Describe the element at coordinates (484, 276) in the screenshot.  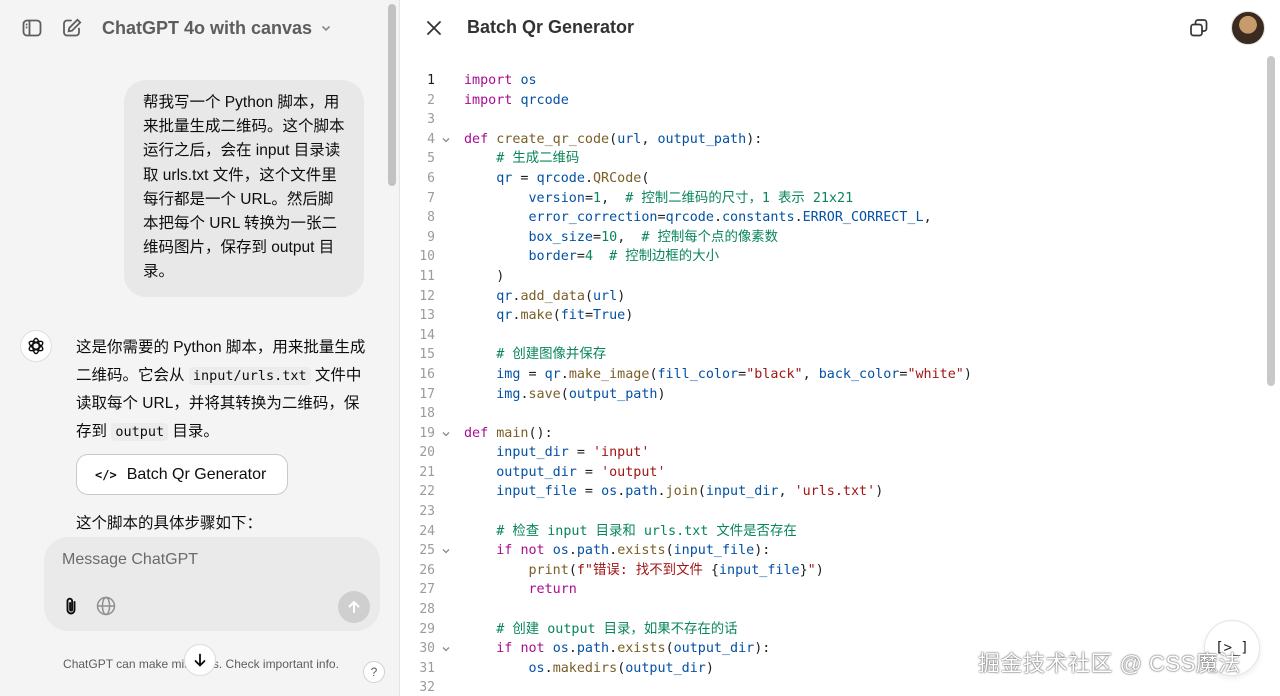
I see `code-text: )` at that location.